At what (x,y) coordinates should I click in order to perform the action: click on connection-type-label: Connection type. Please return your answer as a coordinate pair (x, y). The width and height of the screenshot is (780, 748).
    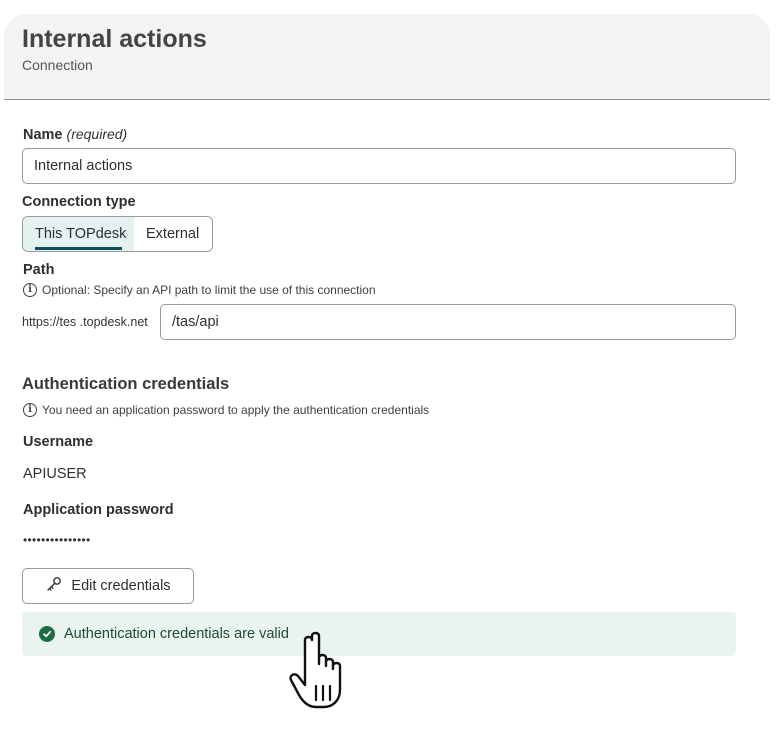
    Looking at the image, I should click on (79, 202).